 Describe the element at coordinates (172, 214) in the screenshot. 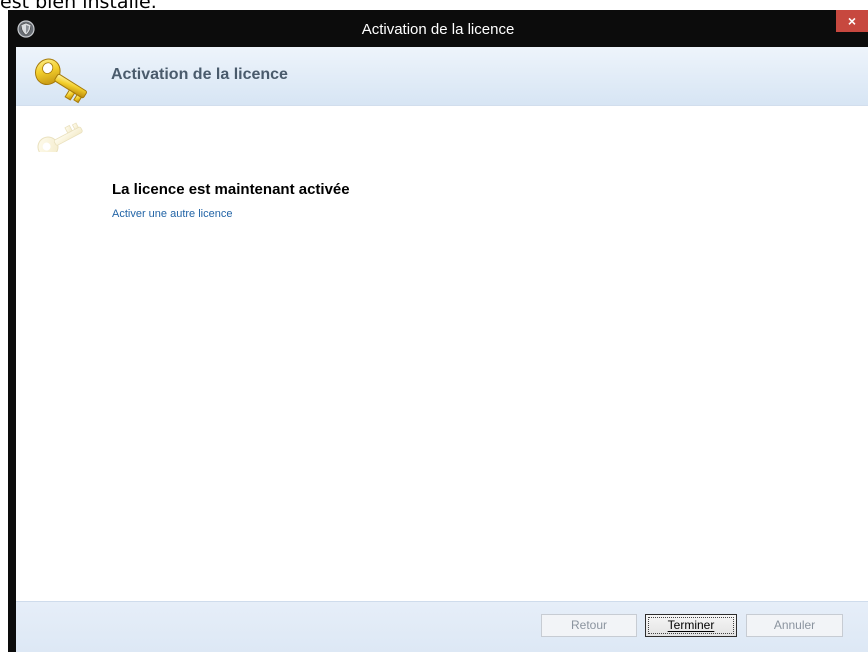

I see `activate-another-license-link: Activer une autre licence` at that location.